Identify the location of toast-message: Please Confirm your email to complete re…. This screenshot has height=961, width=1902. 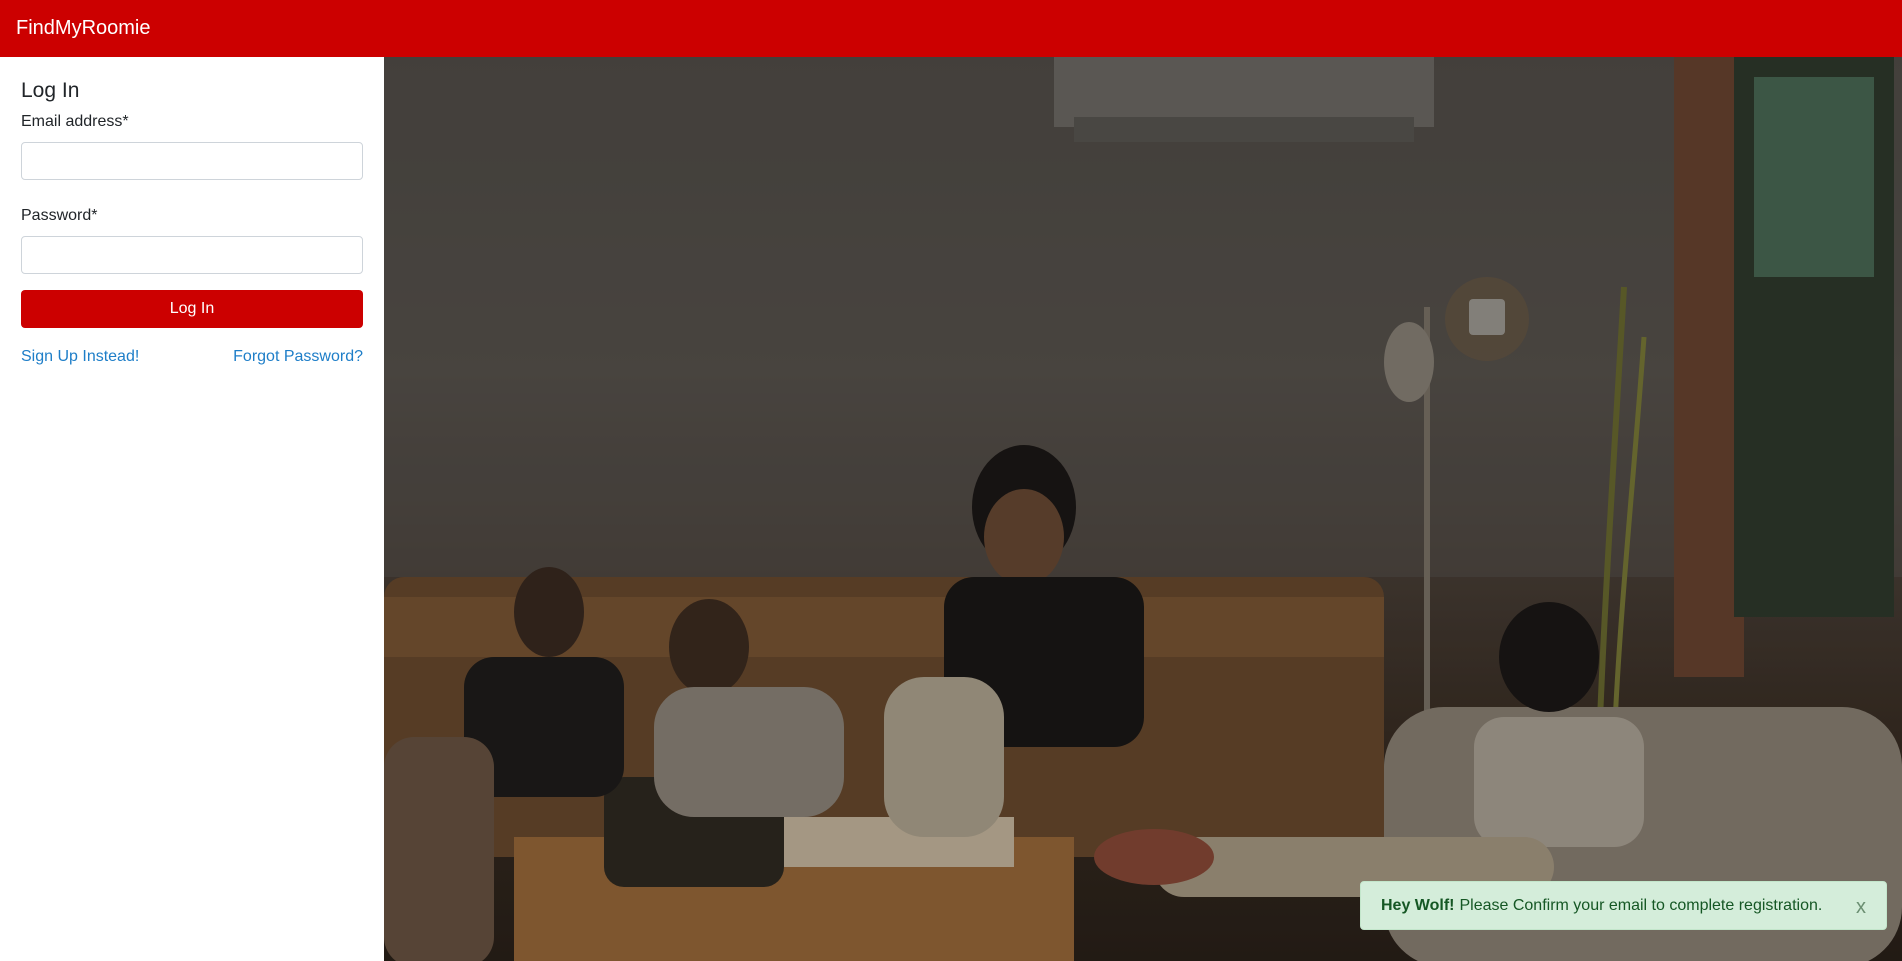
(1641, 905).